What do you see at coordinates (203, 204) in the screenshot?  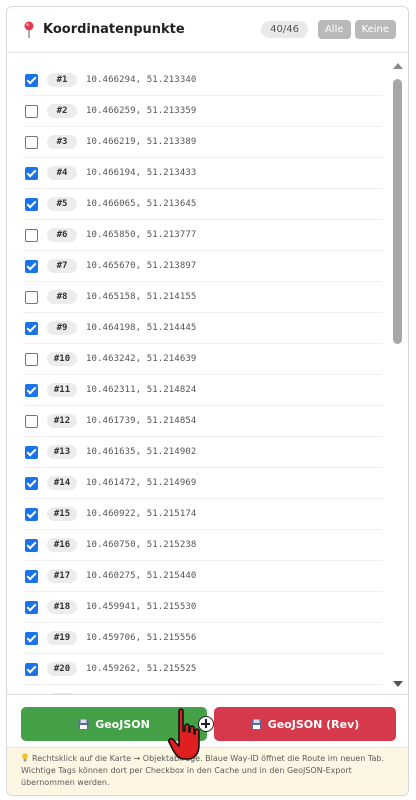 I see `point-row: #5 10.466065, 51.213645` at bounding box center [203, 204].